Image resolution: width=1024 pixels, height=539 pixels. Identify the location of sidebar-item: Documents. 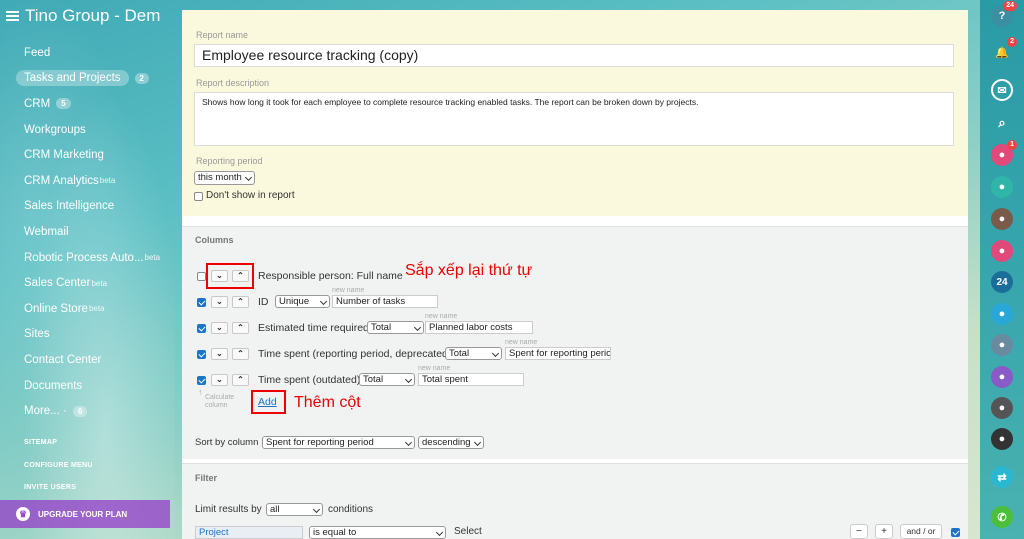
(93, 386).